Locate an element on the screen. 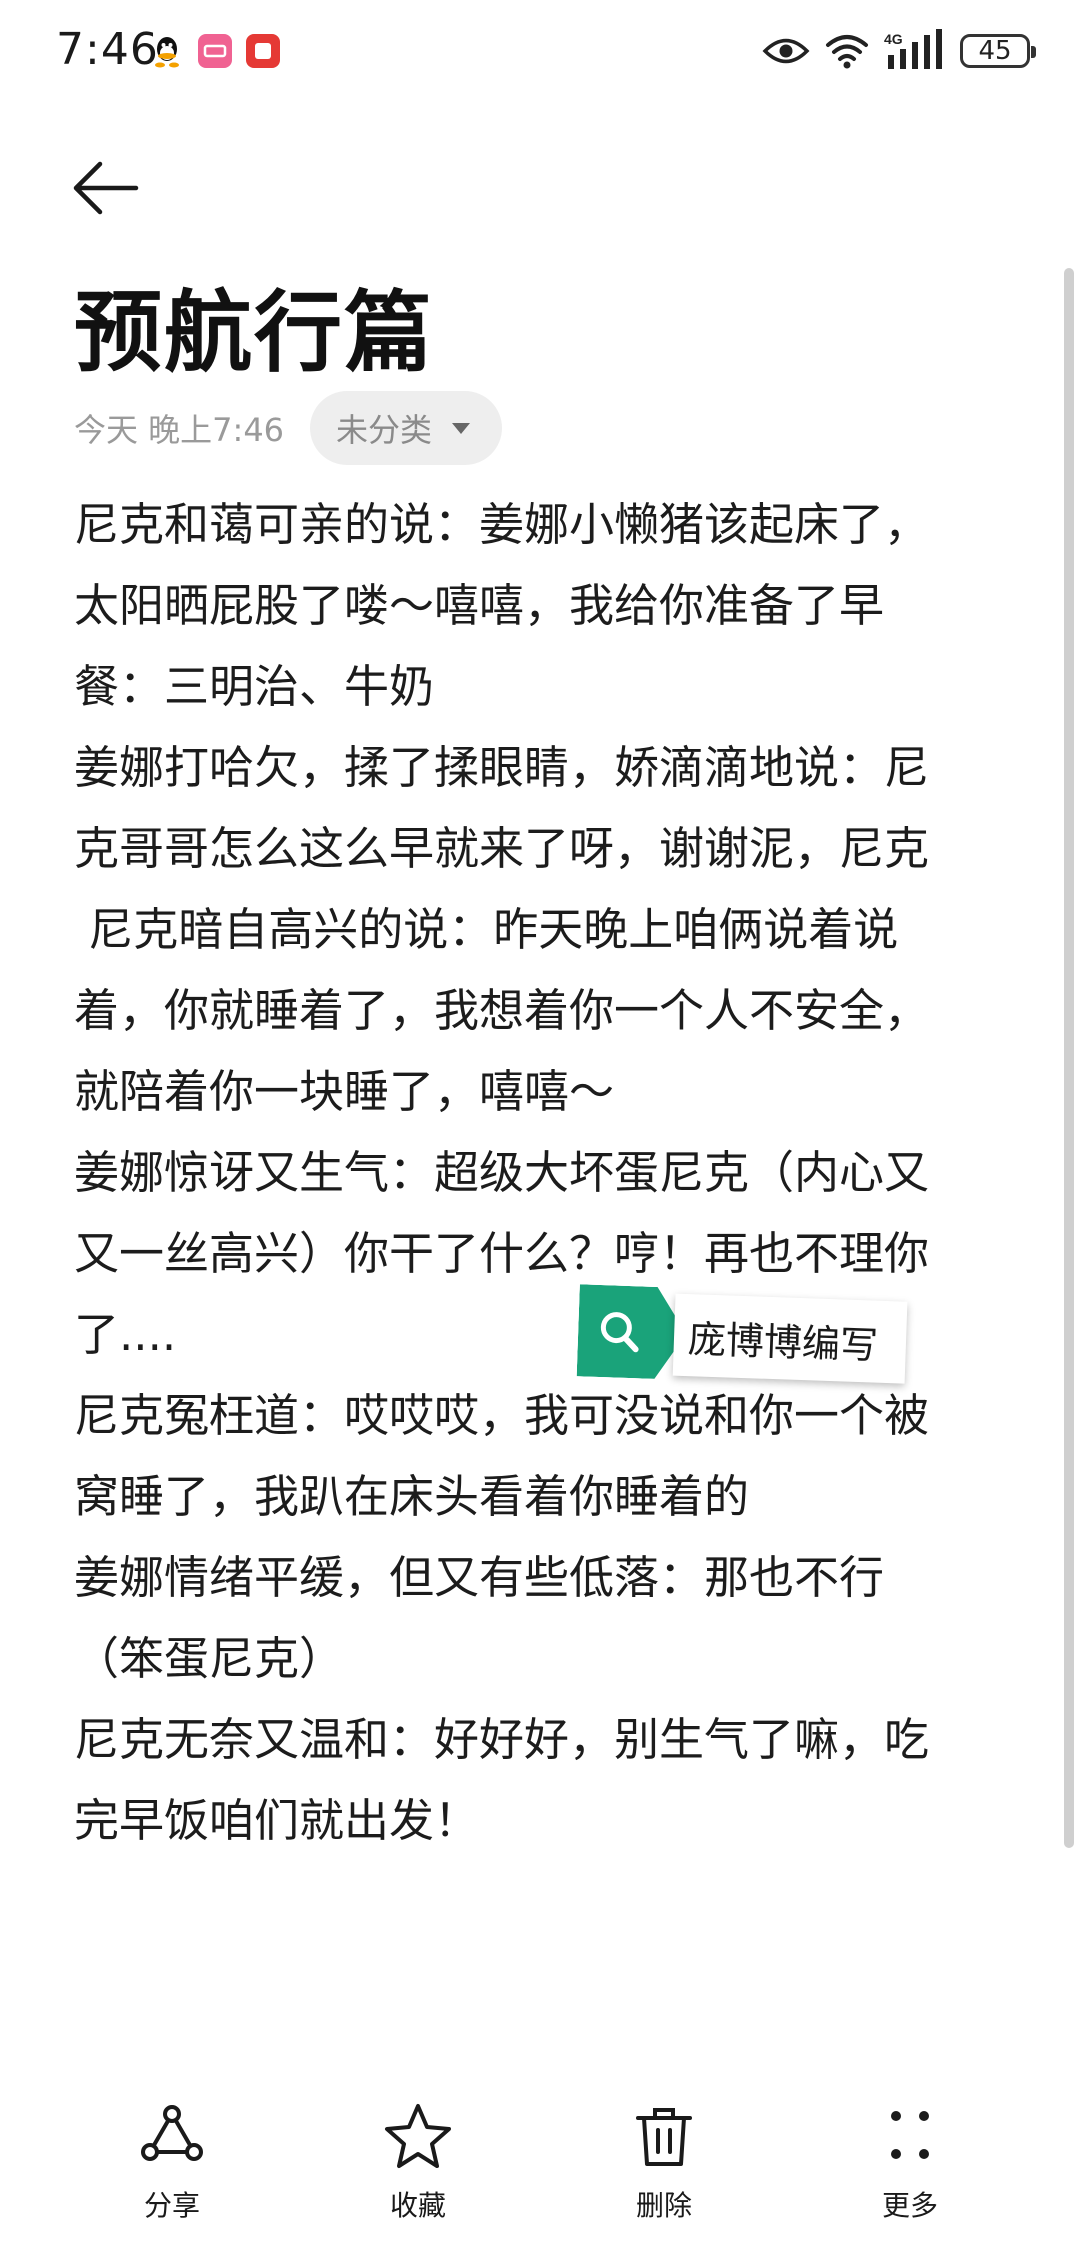 This screenshot has height=2244, width=1080. note-line: 着，你就睡着了，我想着你一个人不安全， is located at coordinates (502, 1010).